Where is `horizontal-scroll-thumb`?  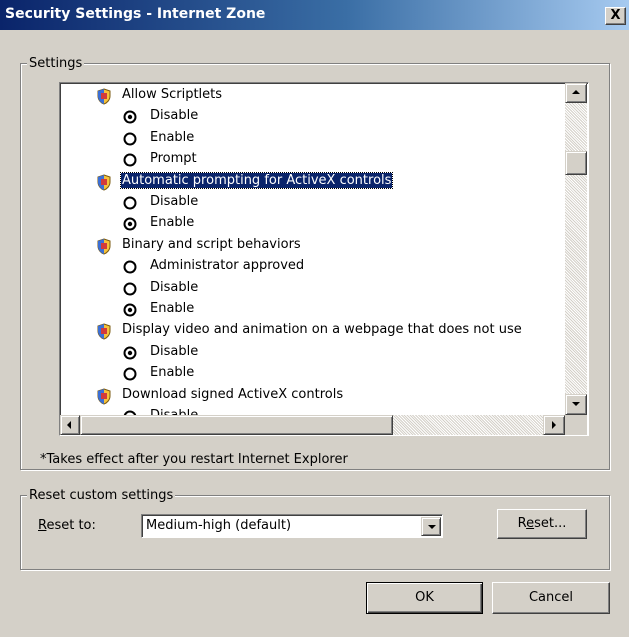
horizontal-scroll-thumb is located at coordinates (236, 425).